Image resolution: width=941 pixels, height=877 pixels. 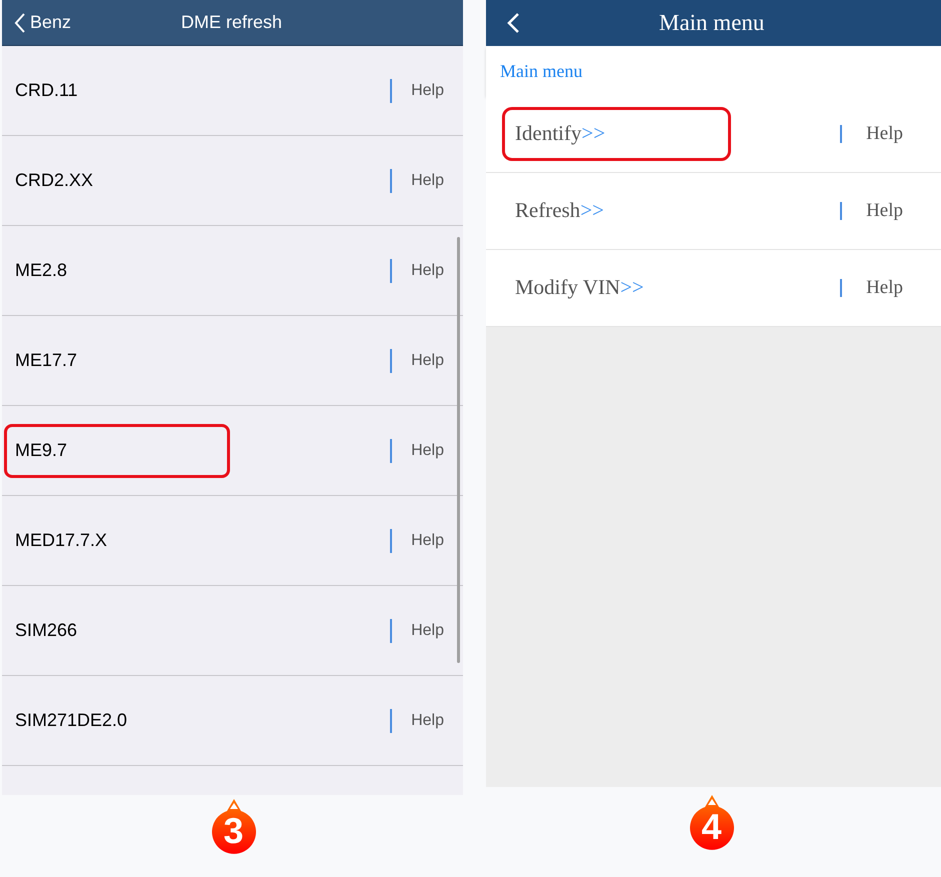 I want to click on list-item: CRD.11 Help, so click(x=232, y=91).